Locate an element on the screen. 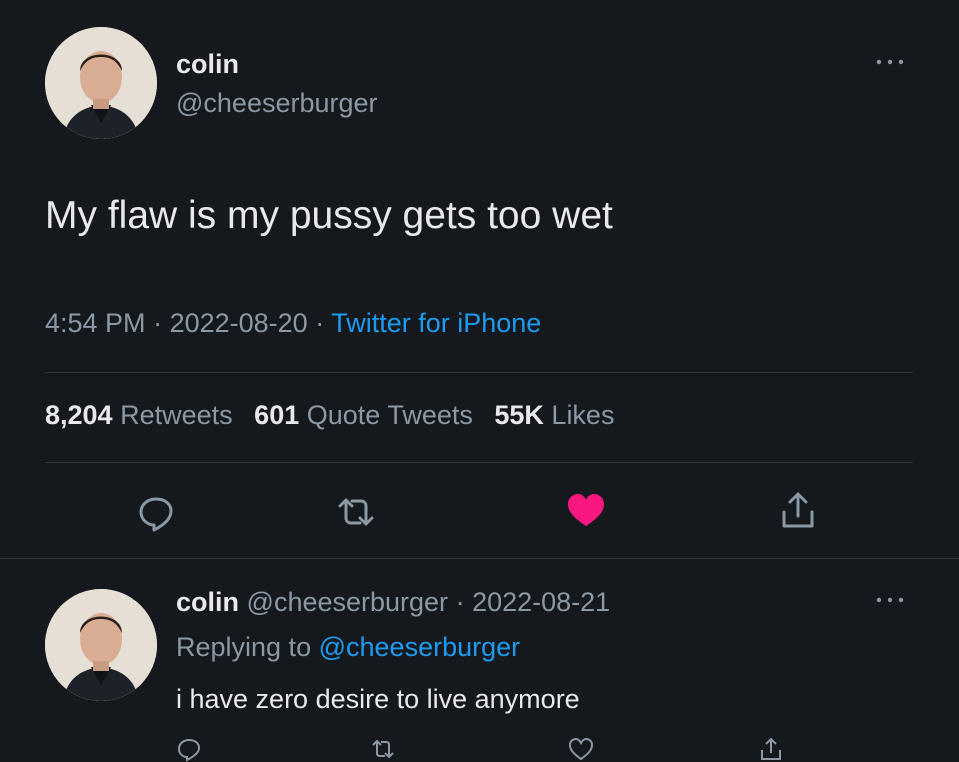  quote-tweets-stat: 601 Quote Tweets is located at coordinates (367, 415).